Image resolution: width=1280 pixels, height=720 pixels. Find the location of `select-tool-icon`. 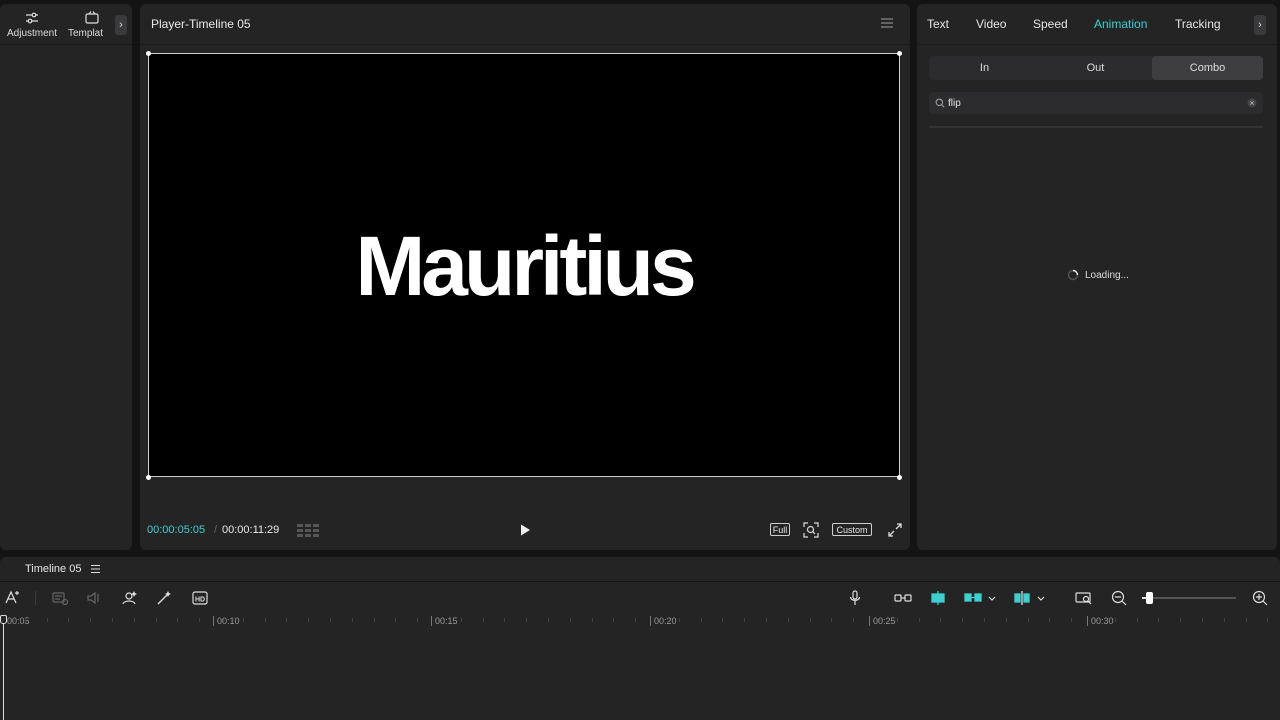

select-tool-icon is located at coordinates (12, 598).